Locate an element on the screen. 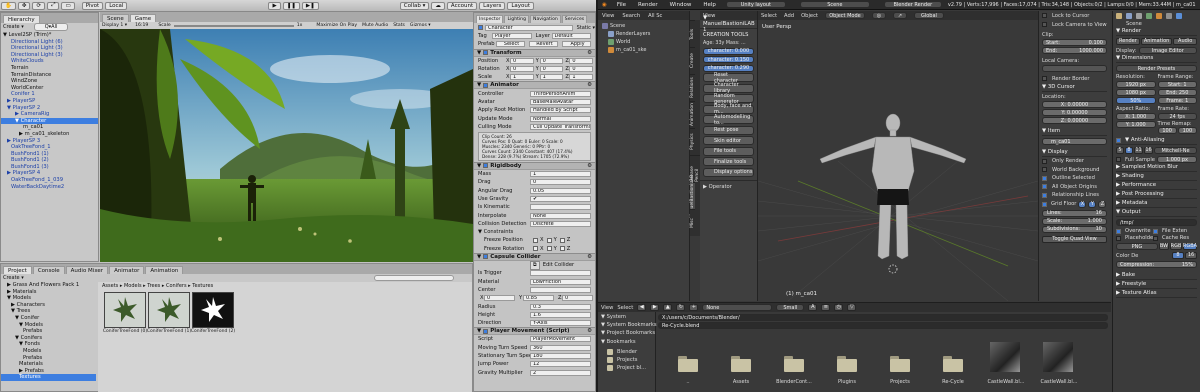  lock-cursor-checkbox is located at coordinates (1044, 15).